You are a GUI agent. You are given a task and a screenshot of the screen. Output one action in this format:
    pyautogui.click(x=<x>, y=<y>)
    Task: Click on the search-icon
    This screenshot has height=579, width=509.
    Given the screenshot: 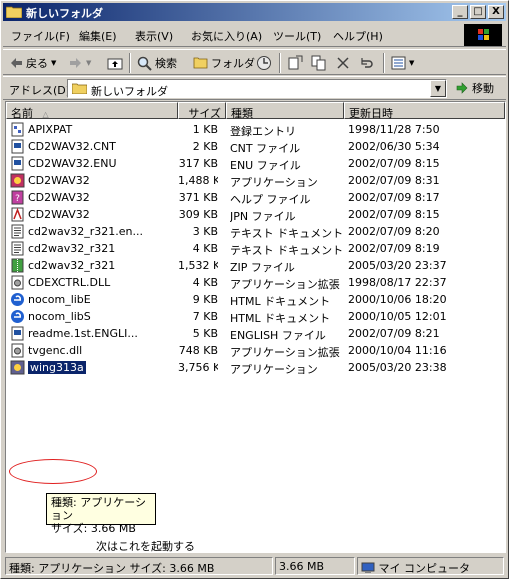 What is the action you would take?
    pyautogui.click(x=144, y=63)
    